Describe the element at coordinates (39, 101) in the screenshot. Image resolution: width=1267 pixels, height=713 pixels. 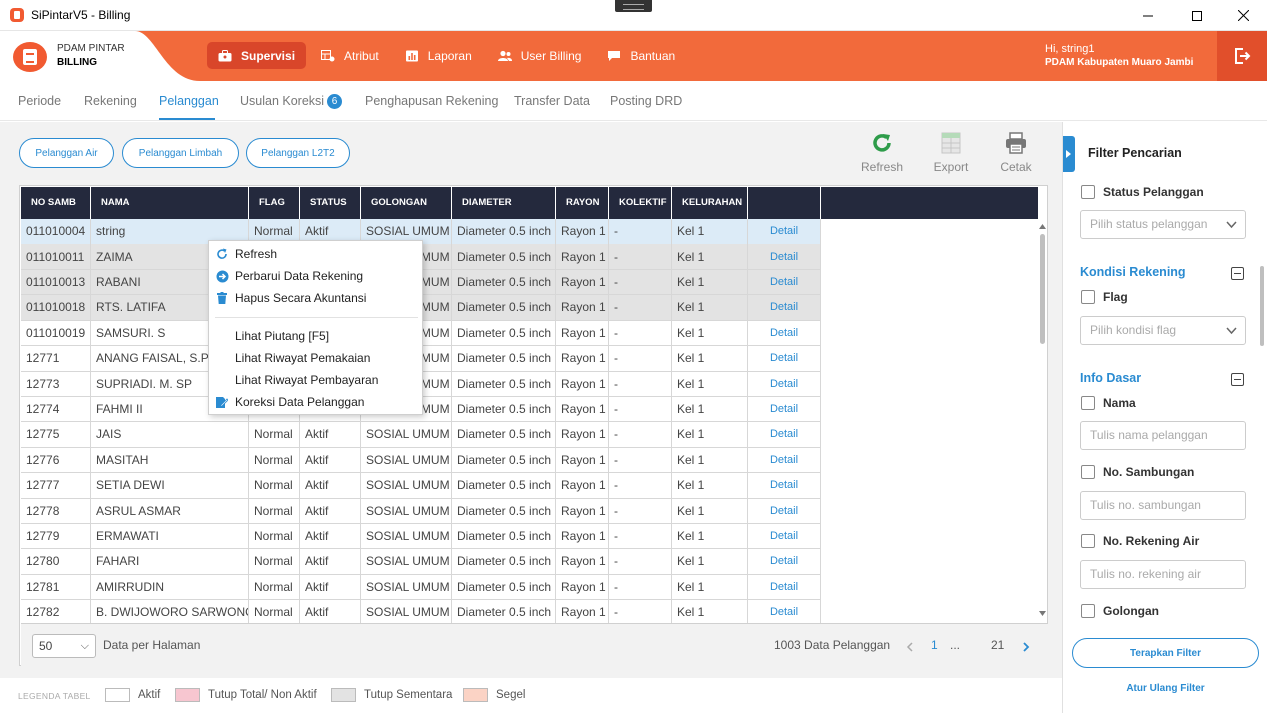
I see `tab-periode: Periode` at that location.